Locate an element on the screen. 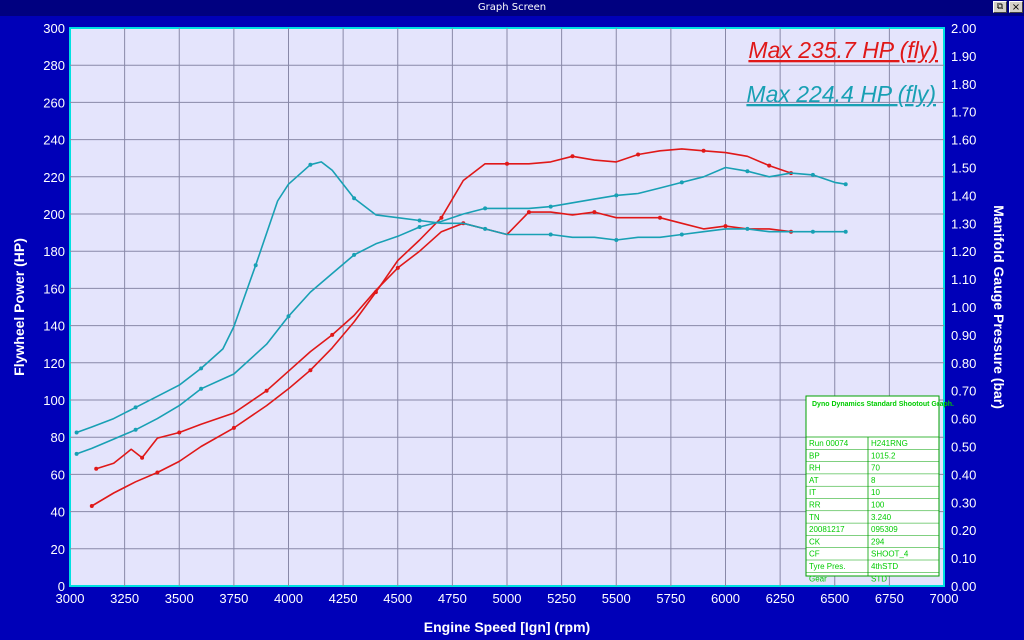  x-tick-label: 3500 is located at coordinates (179, 598).